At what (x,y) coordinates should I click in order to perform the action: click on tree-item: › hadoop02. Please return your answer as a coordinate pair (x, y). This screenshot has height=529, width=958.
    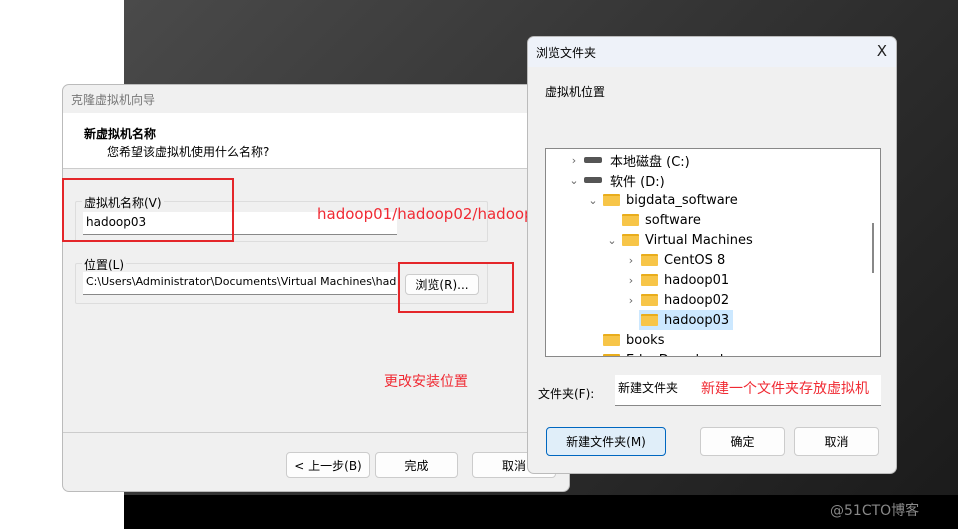
    Looking at the image, I should click on (676, 300).